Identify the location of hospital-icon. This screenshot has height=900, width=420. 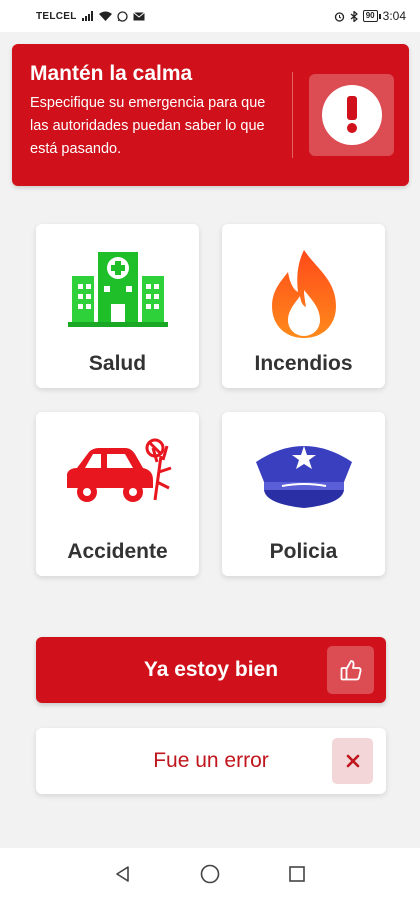
(117, 289).